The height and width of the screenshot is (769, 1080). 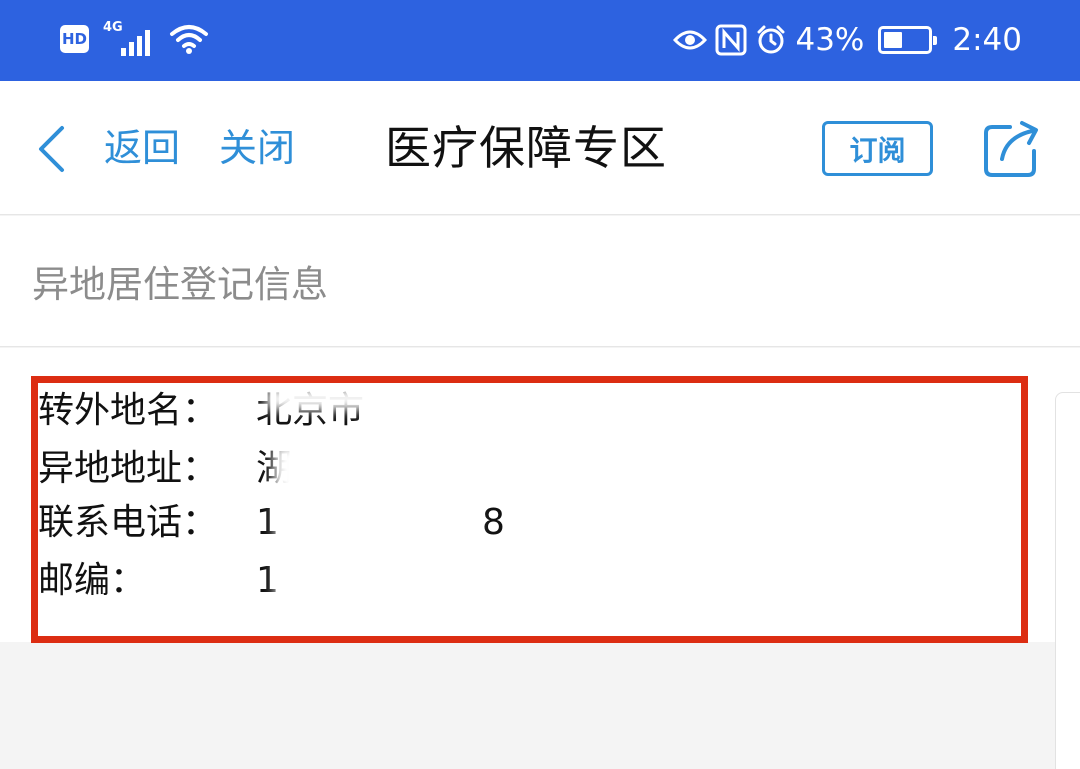 What do you see at coordinates (74, 39) in the screenshot?
I see `hd-voice-icon: HD` at bounding box center [74, 39].